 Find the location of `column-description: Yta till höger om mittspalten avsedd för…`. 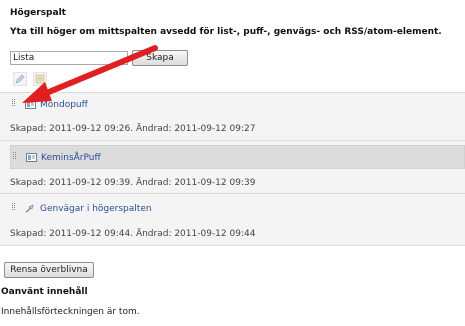

column-description: Yta till höger om mittspalten avsedd för… is located at coordinates (226, 32).